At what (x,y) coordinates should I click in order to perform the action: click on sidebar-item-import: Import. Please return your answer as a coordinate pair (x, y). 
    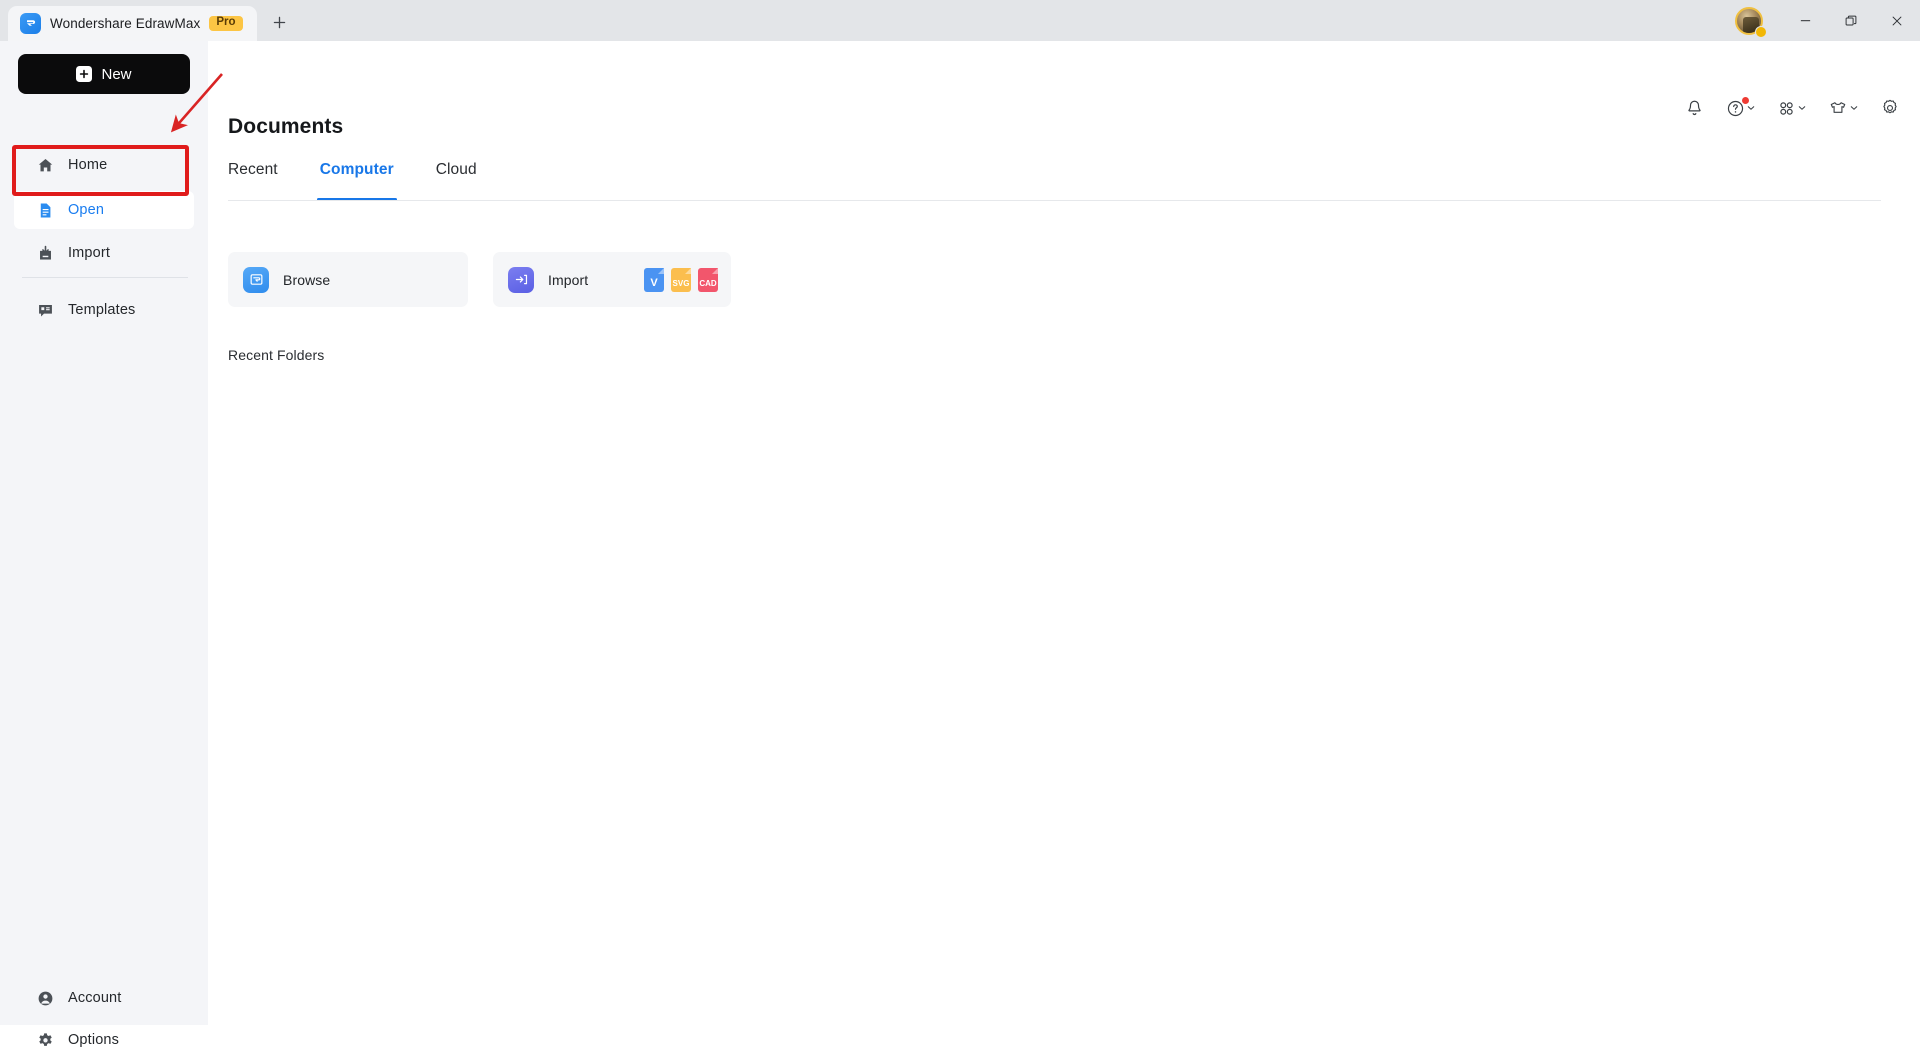
    Looking at the image, I should click on (104, 253).